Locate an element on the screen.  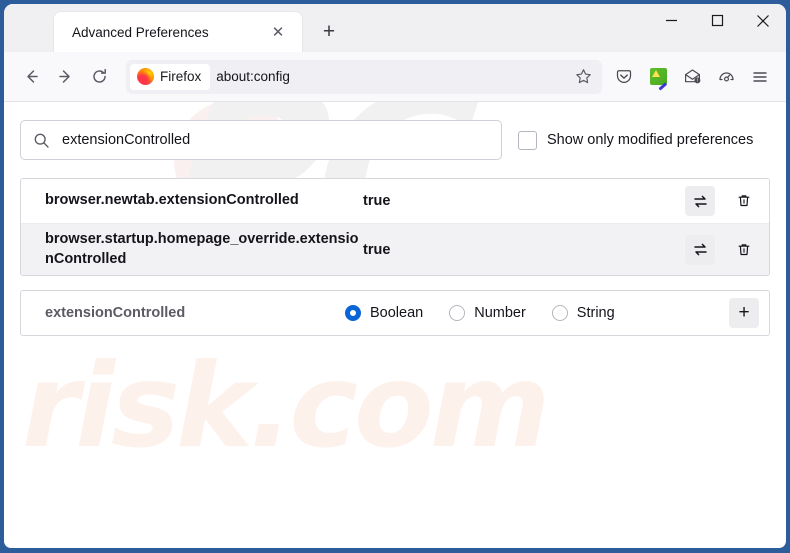
identity-label: Firefox is located at coordinates (181, 76).